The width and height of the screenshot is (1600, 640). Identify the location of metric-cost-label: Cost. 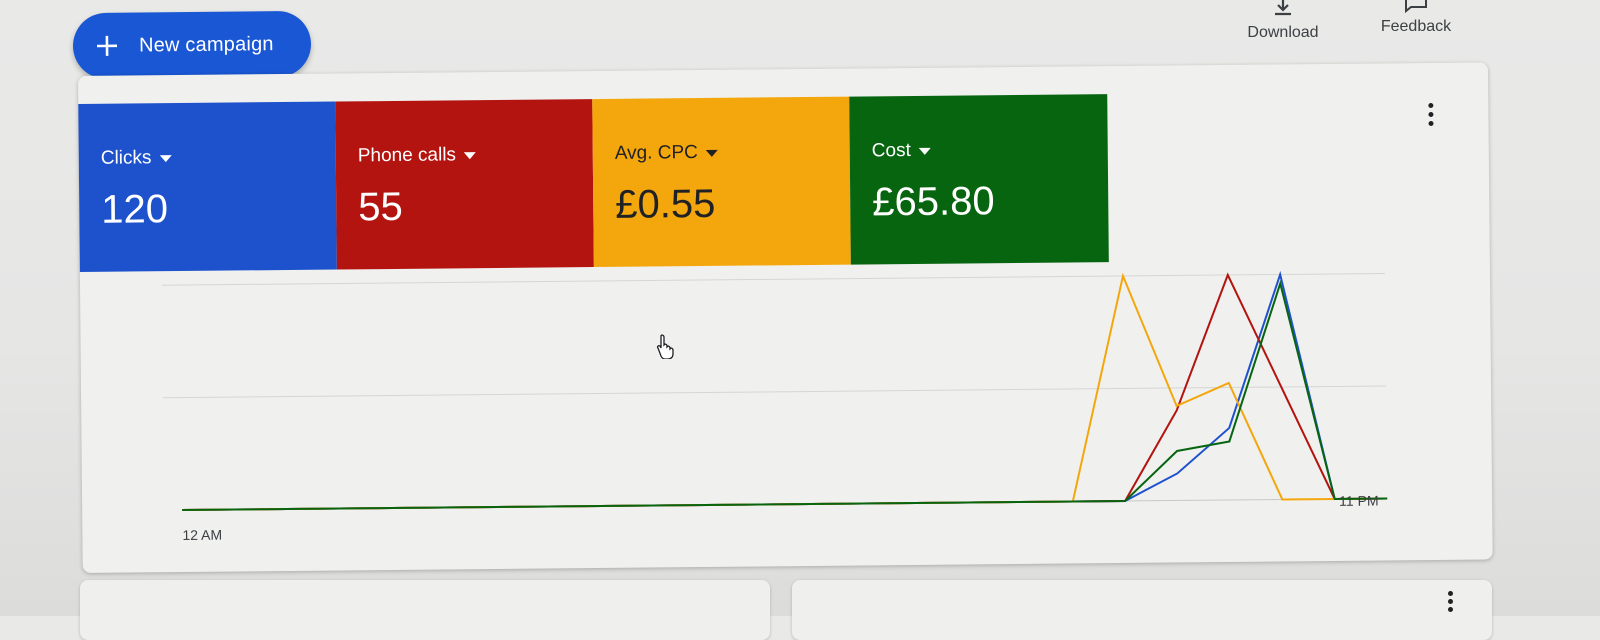
(891, 151).